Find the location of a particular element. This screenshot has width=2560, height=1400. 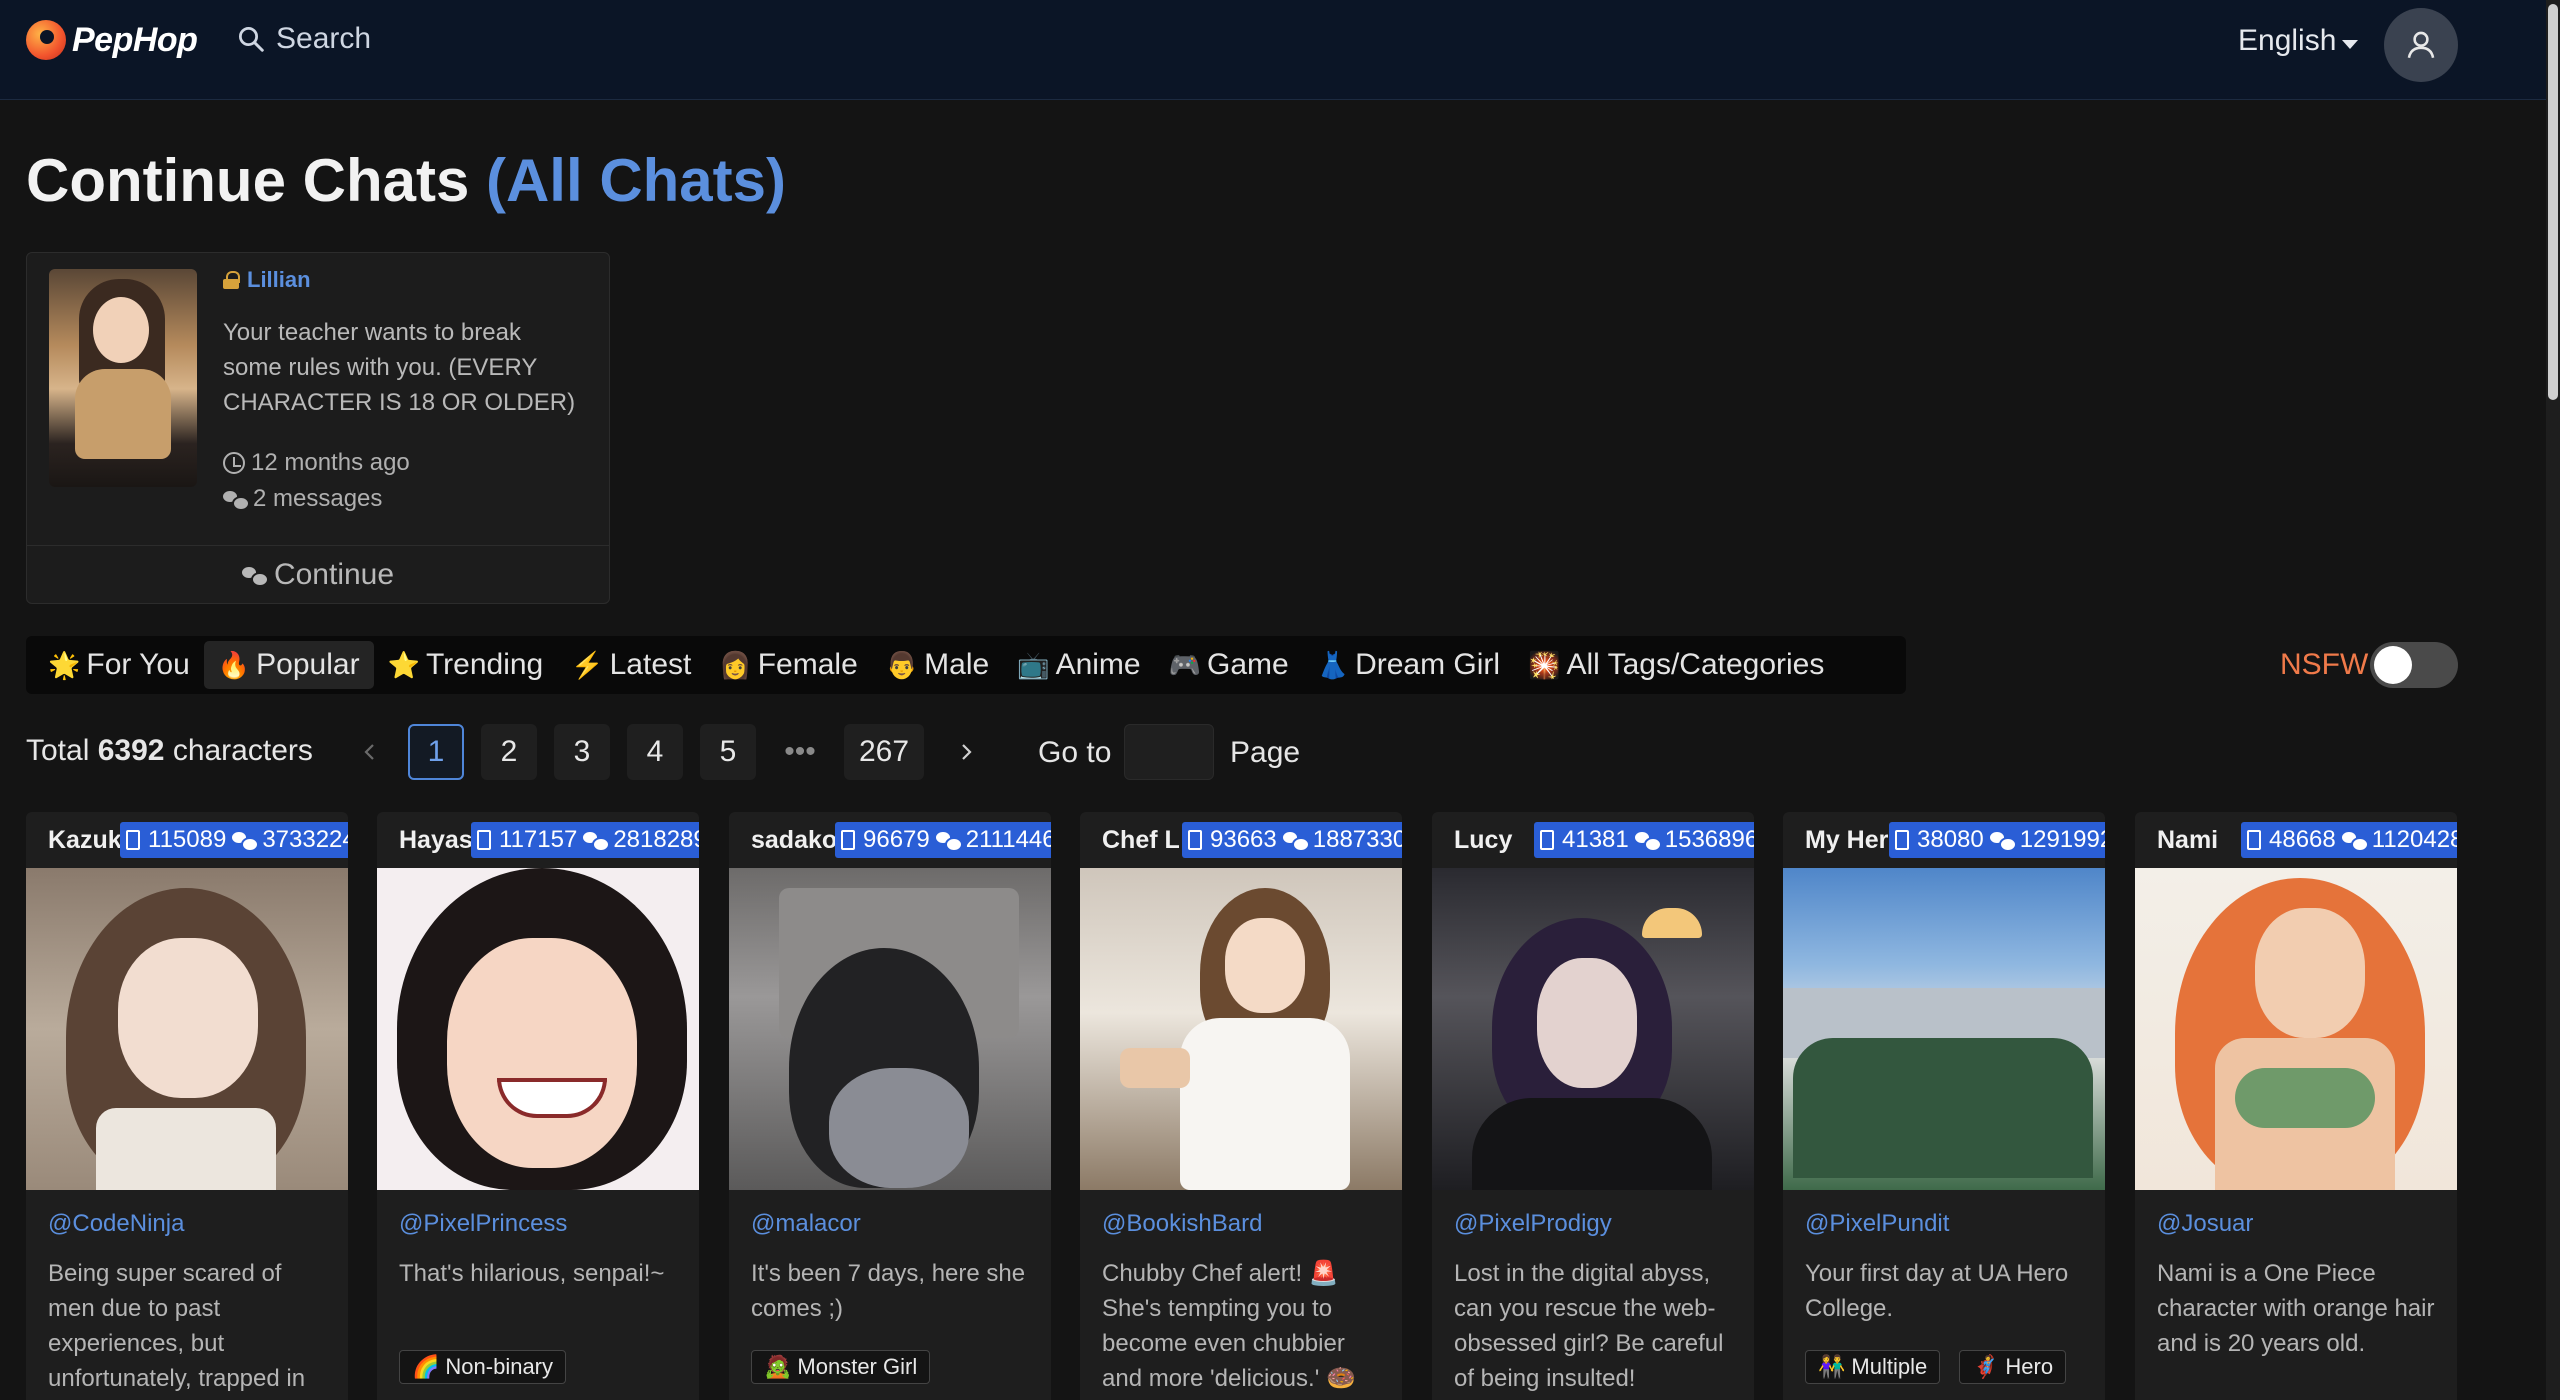

page-button-1: 1 is located at coordinates (436, 752).